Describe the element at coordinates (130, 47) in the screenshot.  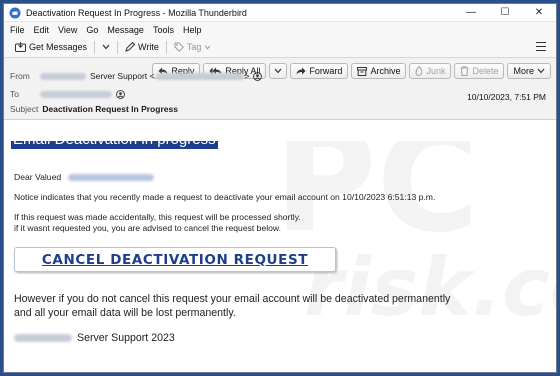
I see `pencil-icon` at that location.